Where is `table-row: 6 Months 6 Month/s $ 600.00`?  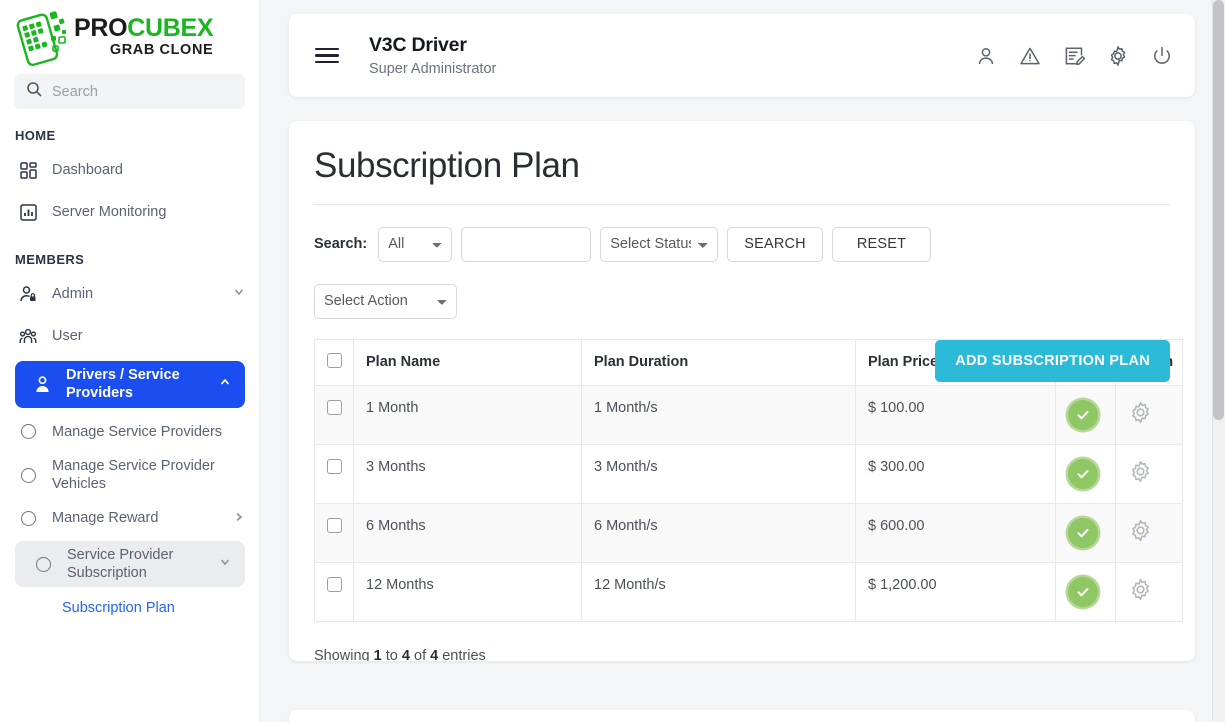 table-row: 6 Months 6 Month/s $ 600.00 is located at coordinates (748, 532).